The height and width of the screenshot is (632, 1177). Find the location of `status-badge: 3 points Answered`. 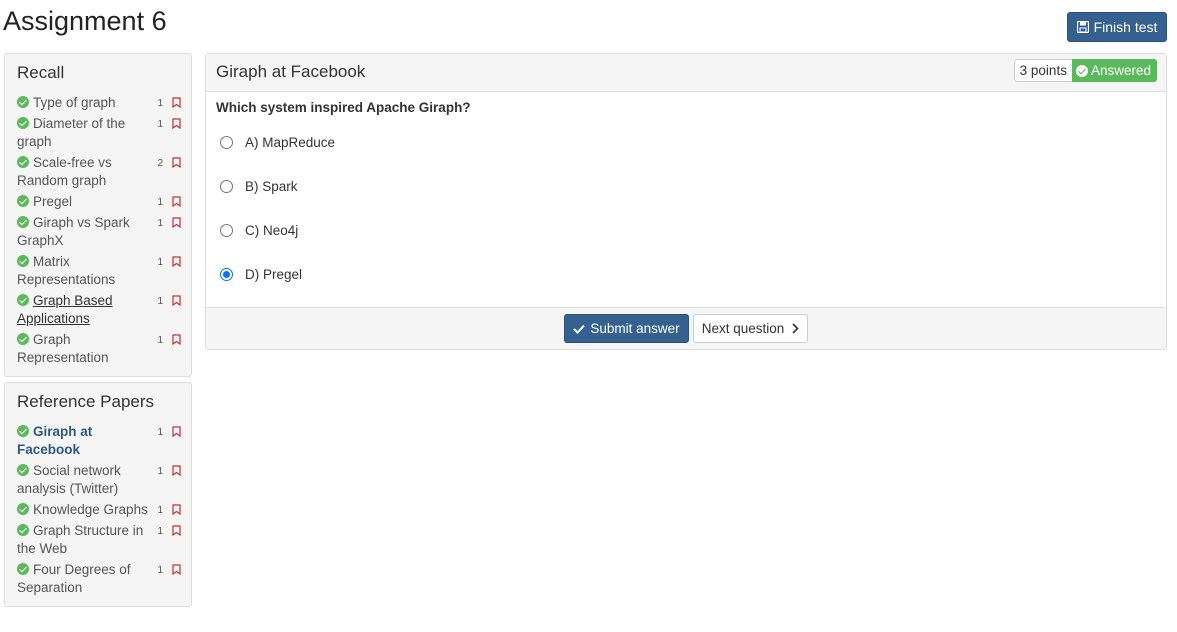

status-badge: 3 points Answered is located at coordinates (1085, 70).